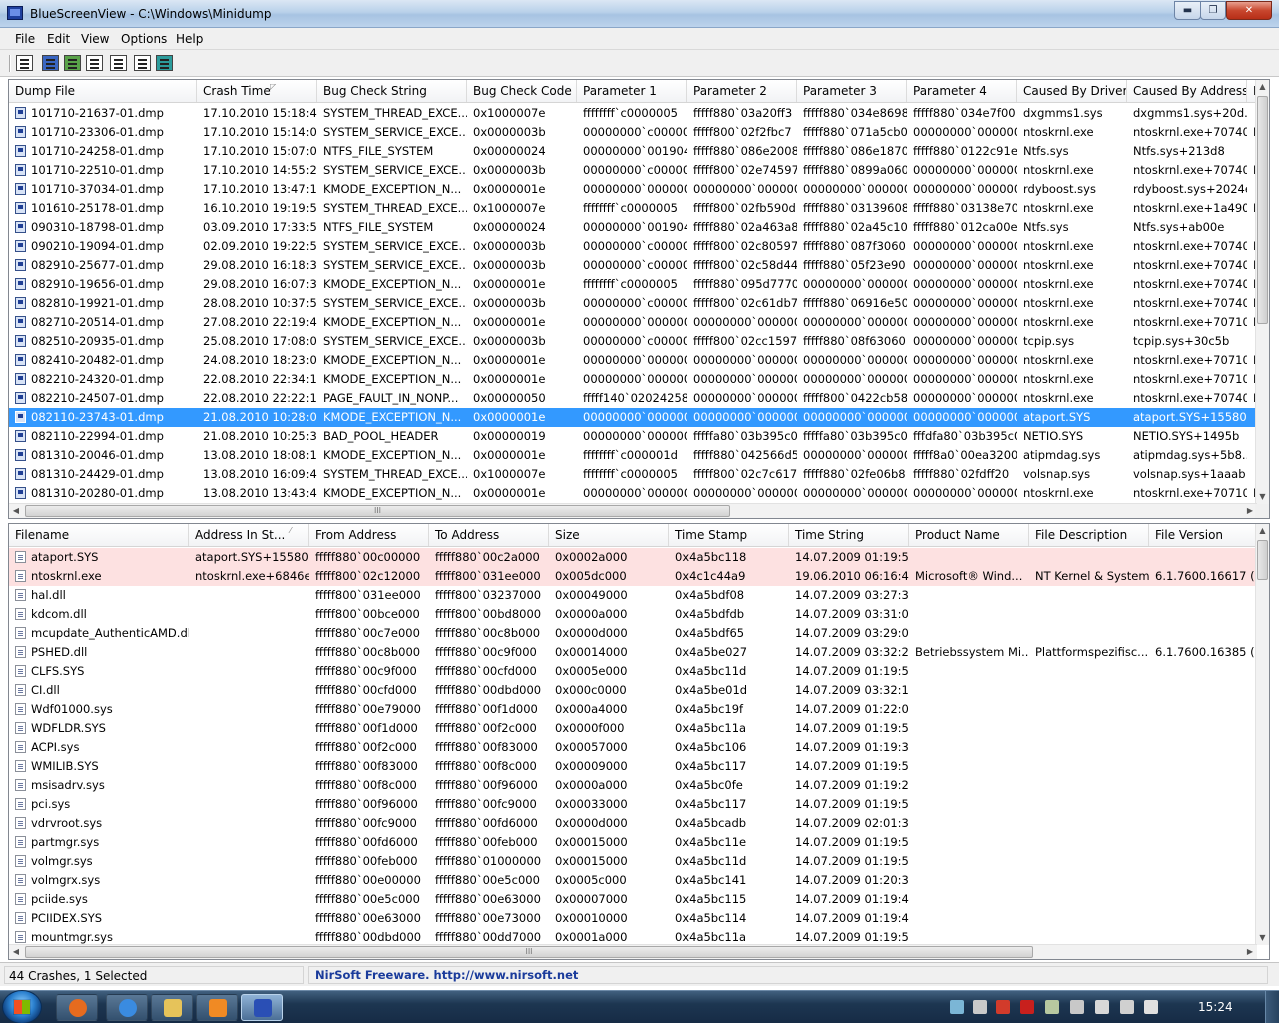  I want to click on copy-icon, so click(94, 63).